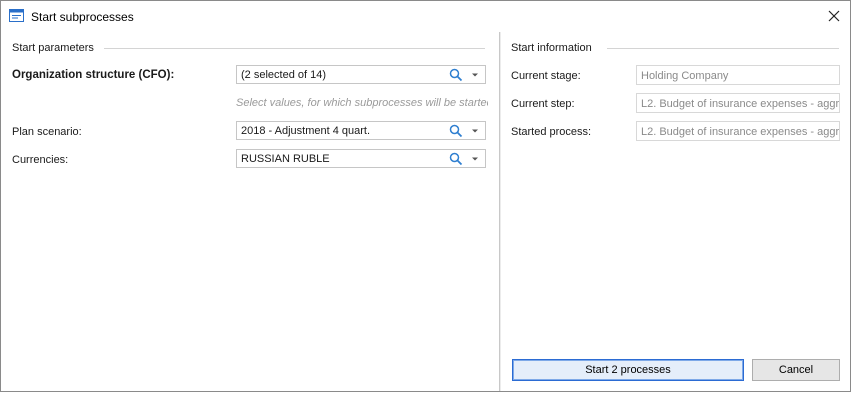 The width and height of the screenshot is (851, 393). I want to click on org-structure-label: Organization structure (CFO):, so click(93, 75).